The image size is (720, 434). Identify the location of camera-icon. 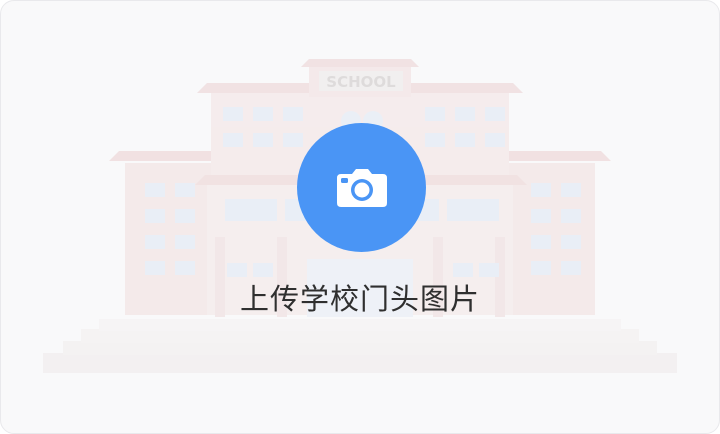
(361, 187).